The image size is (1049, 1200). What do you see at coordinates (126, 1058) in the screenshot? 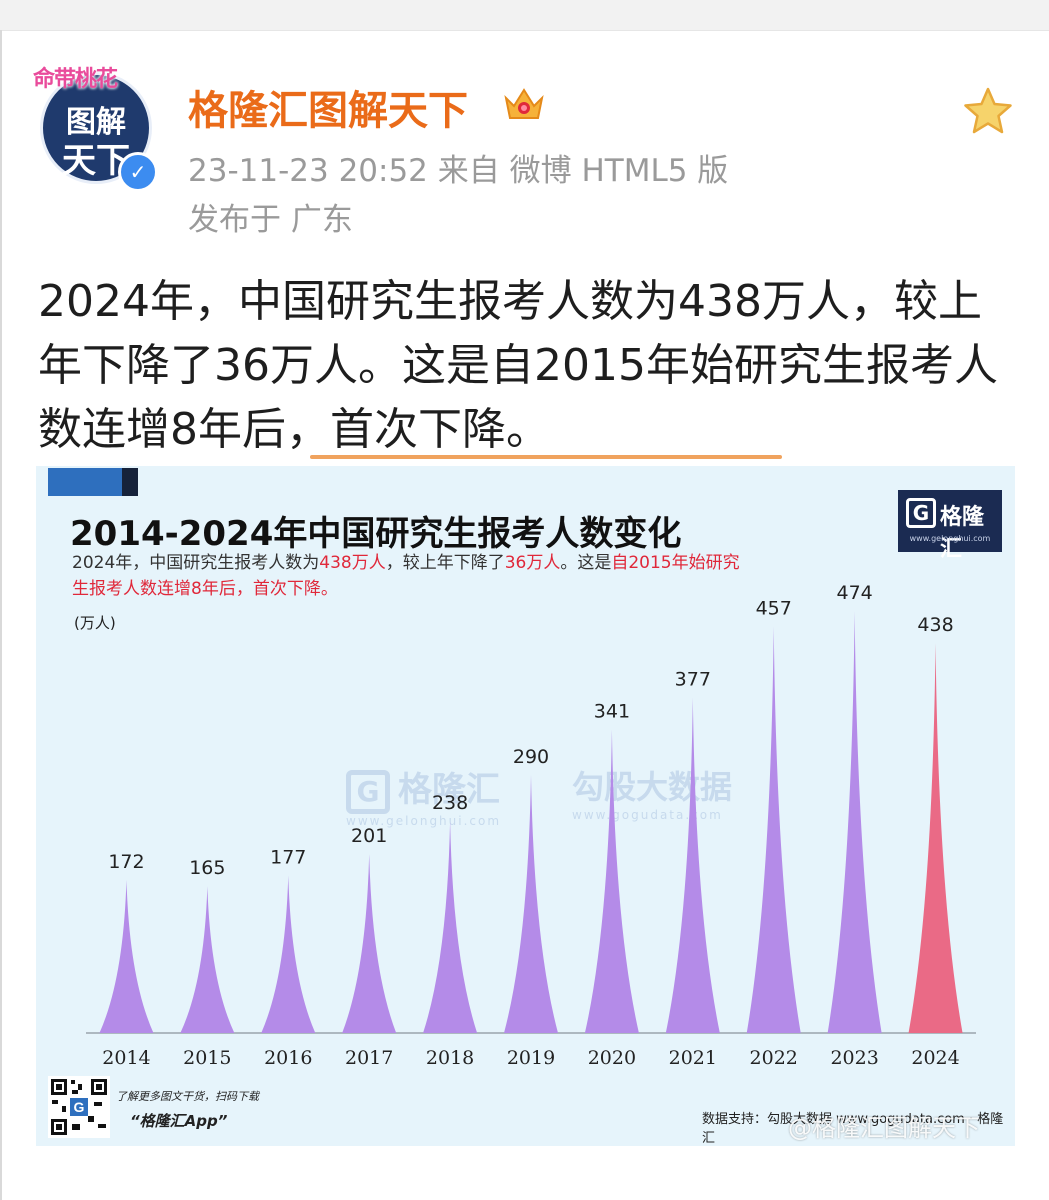
I see `x-tick-2014: 2014` at bounding box center [126, 1058].